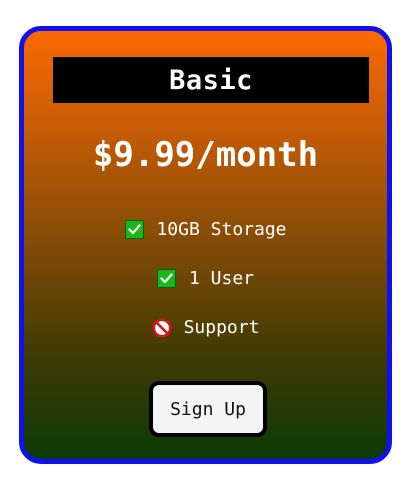 The width and height of the screenshot is (405, 482). I want to click on feature-label: Support, so click(221, 327).